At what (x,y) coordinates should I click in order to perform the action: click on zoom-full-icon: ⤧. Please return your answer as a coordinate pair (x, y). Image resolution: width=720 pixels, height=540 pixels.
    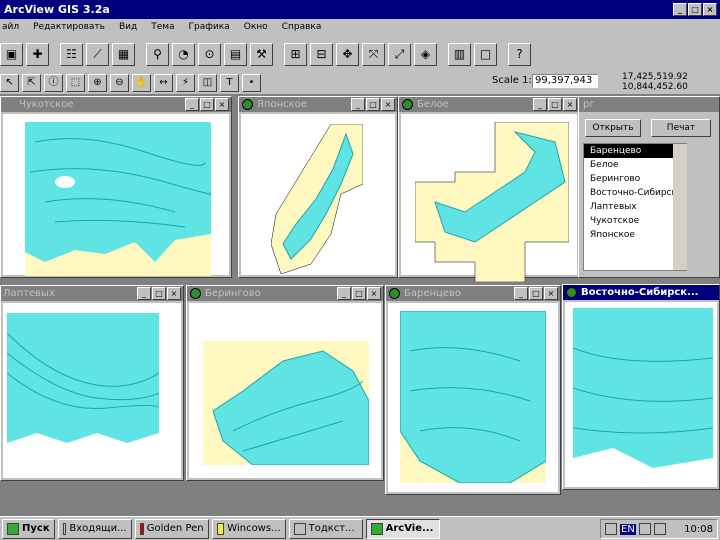
    Looking at the image, I should click on (373, 54).